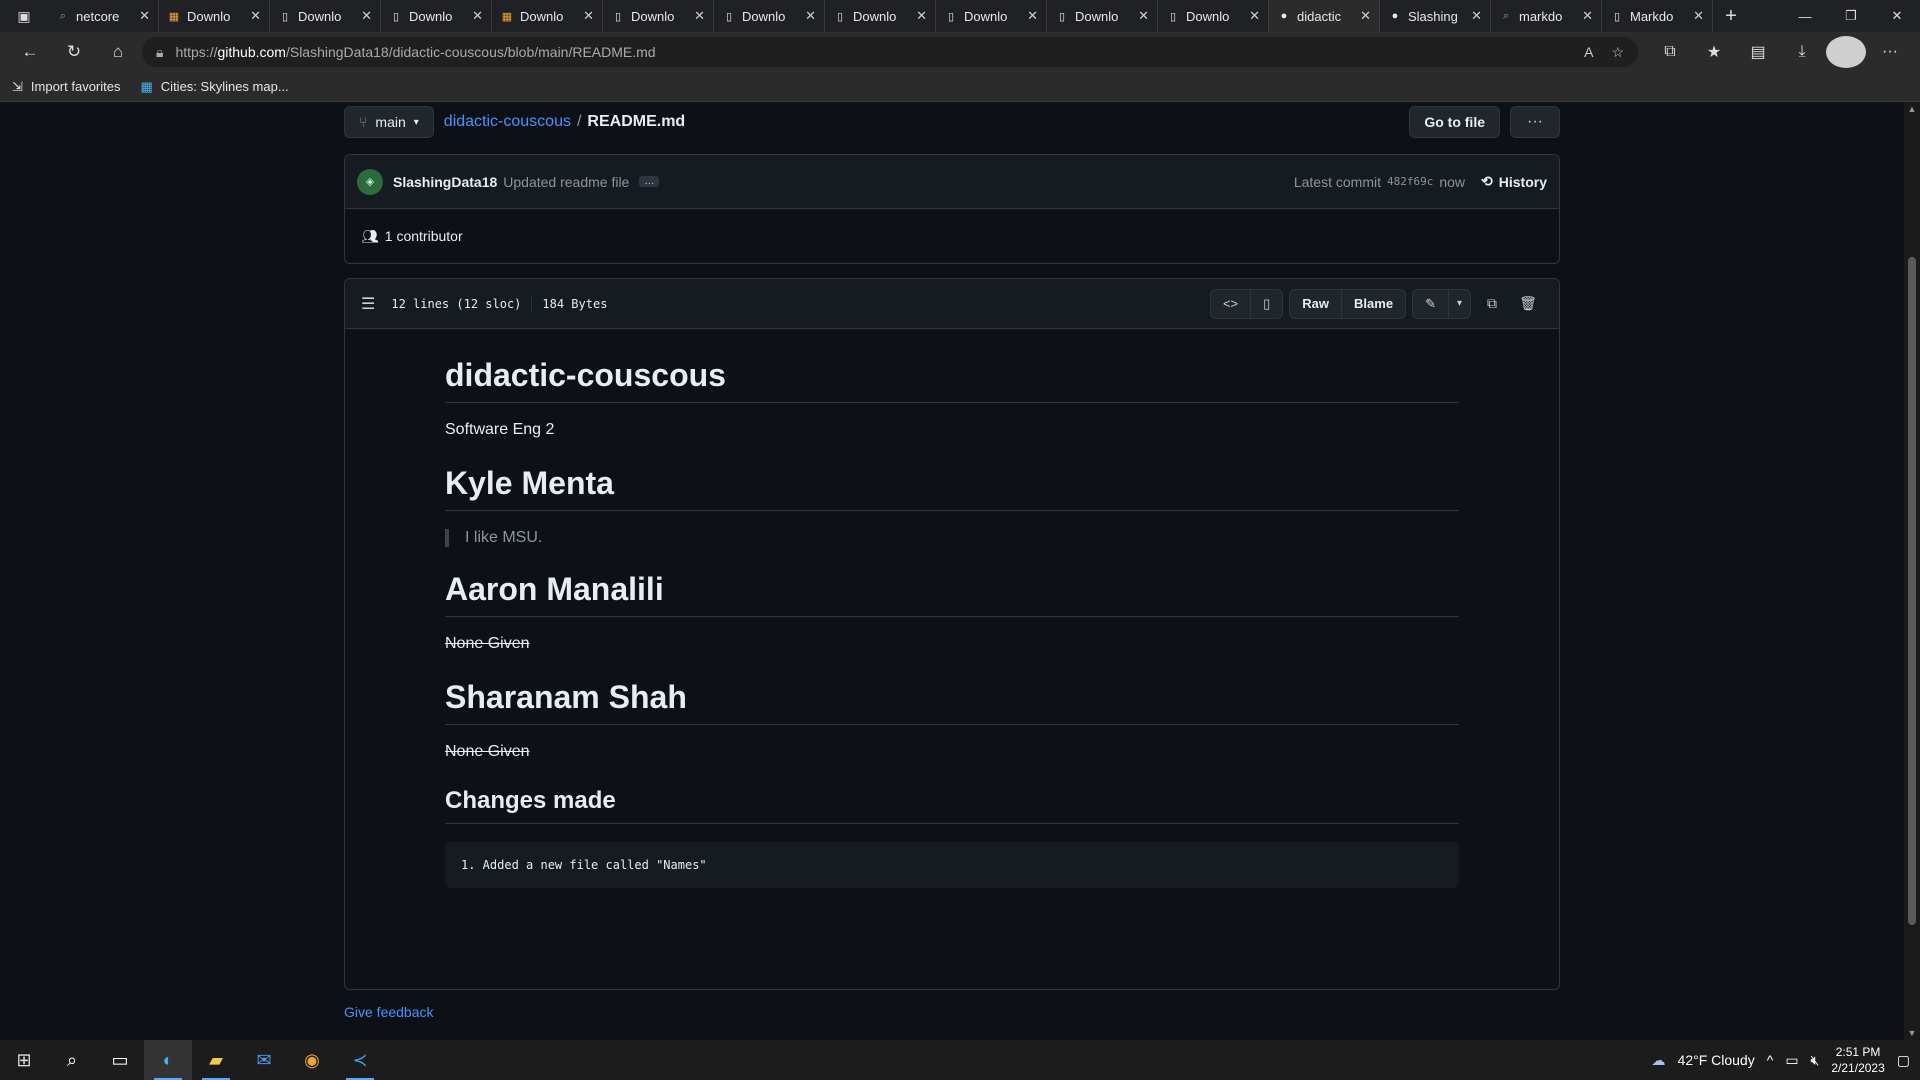 This screenshot has height=1080, width=1920. I want to click on scroll-down-icon: ▼, so click(1912, 1033).